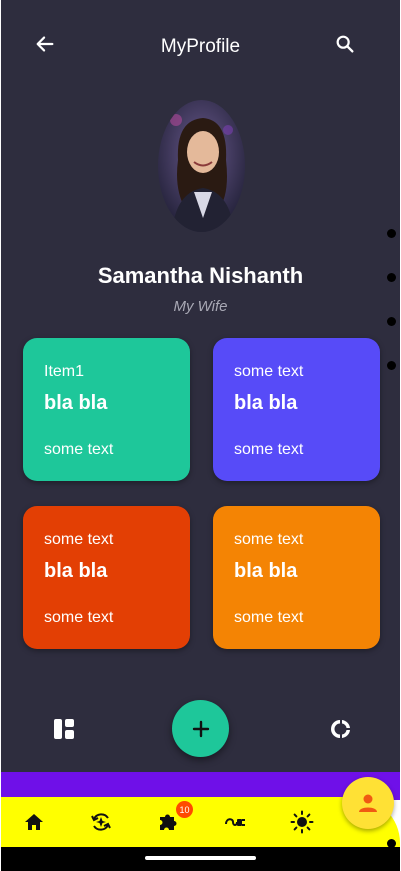  I want to click on avatar, so click(201, 166).